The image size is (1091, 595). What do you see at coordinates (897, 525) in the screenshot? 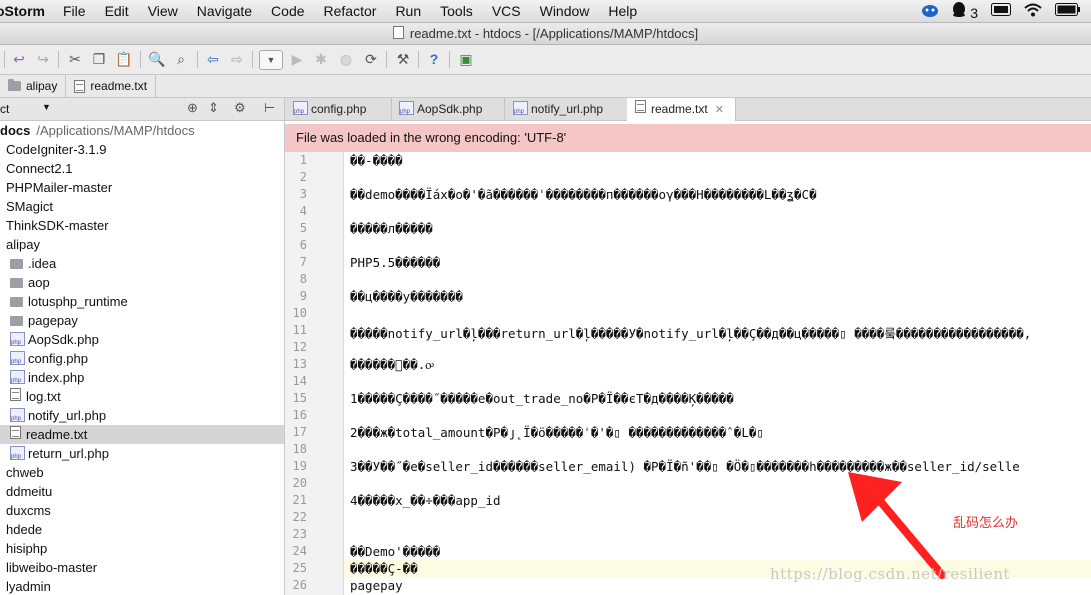
I see `annotation-arrow` at bounding box center [897, 525].